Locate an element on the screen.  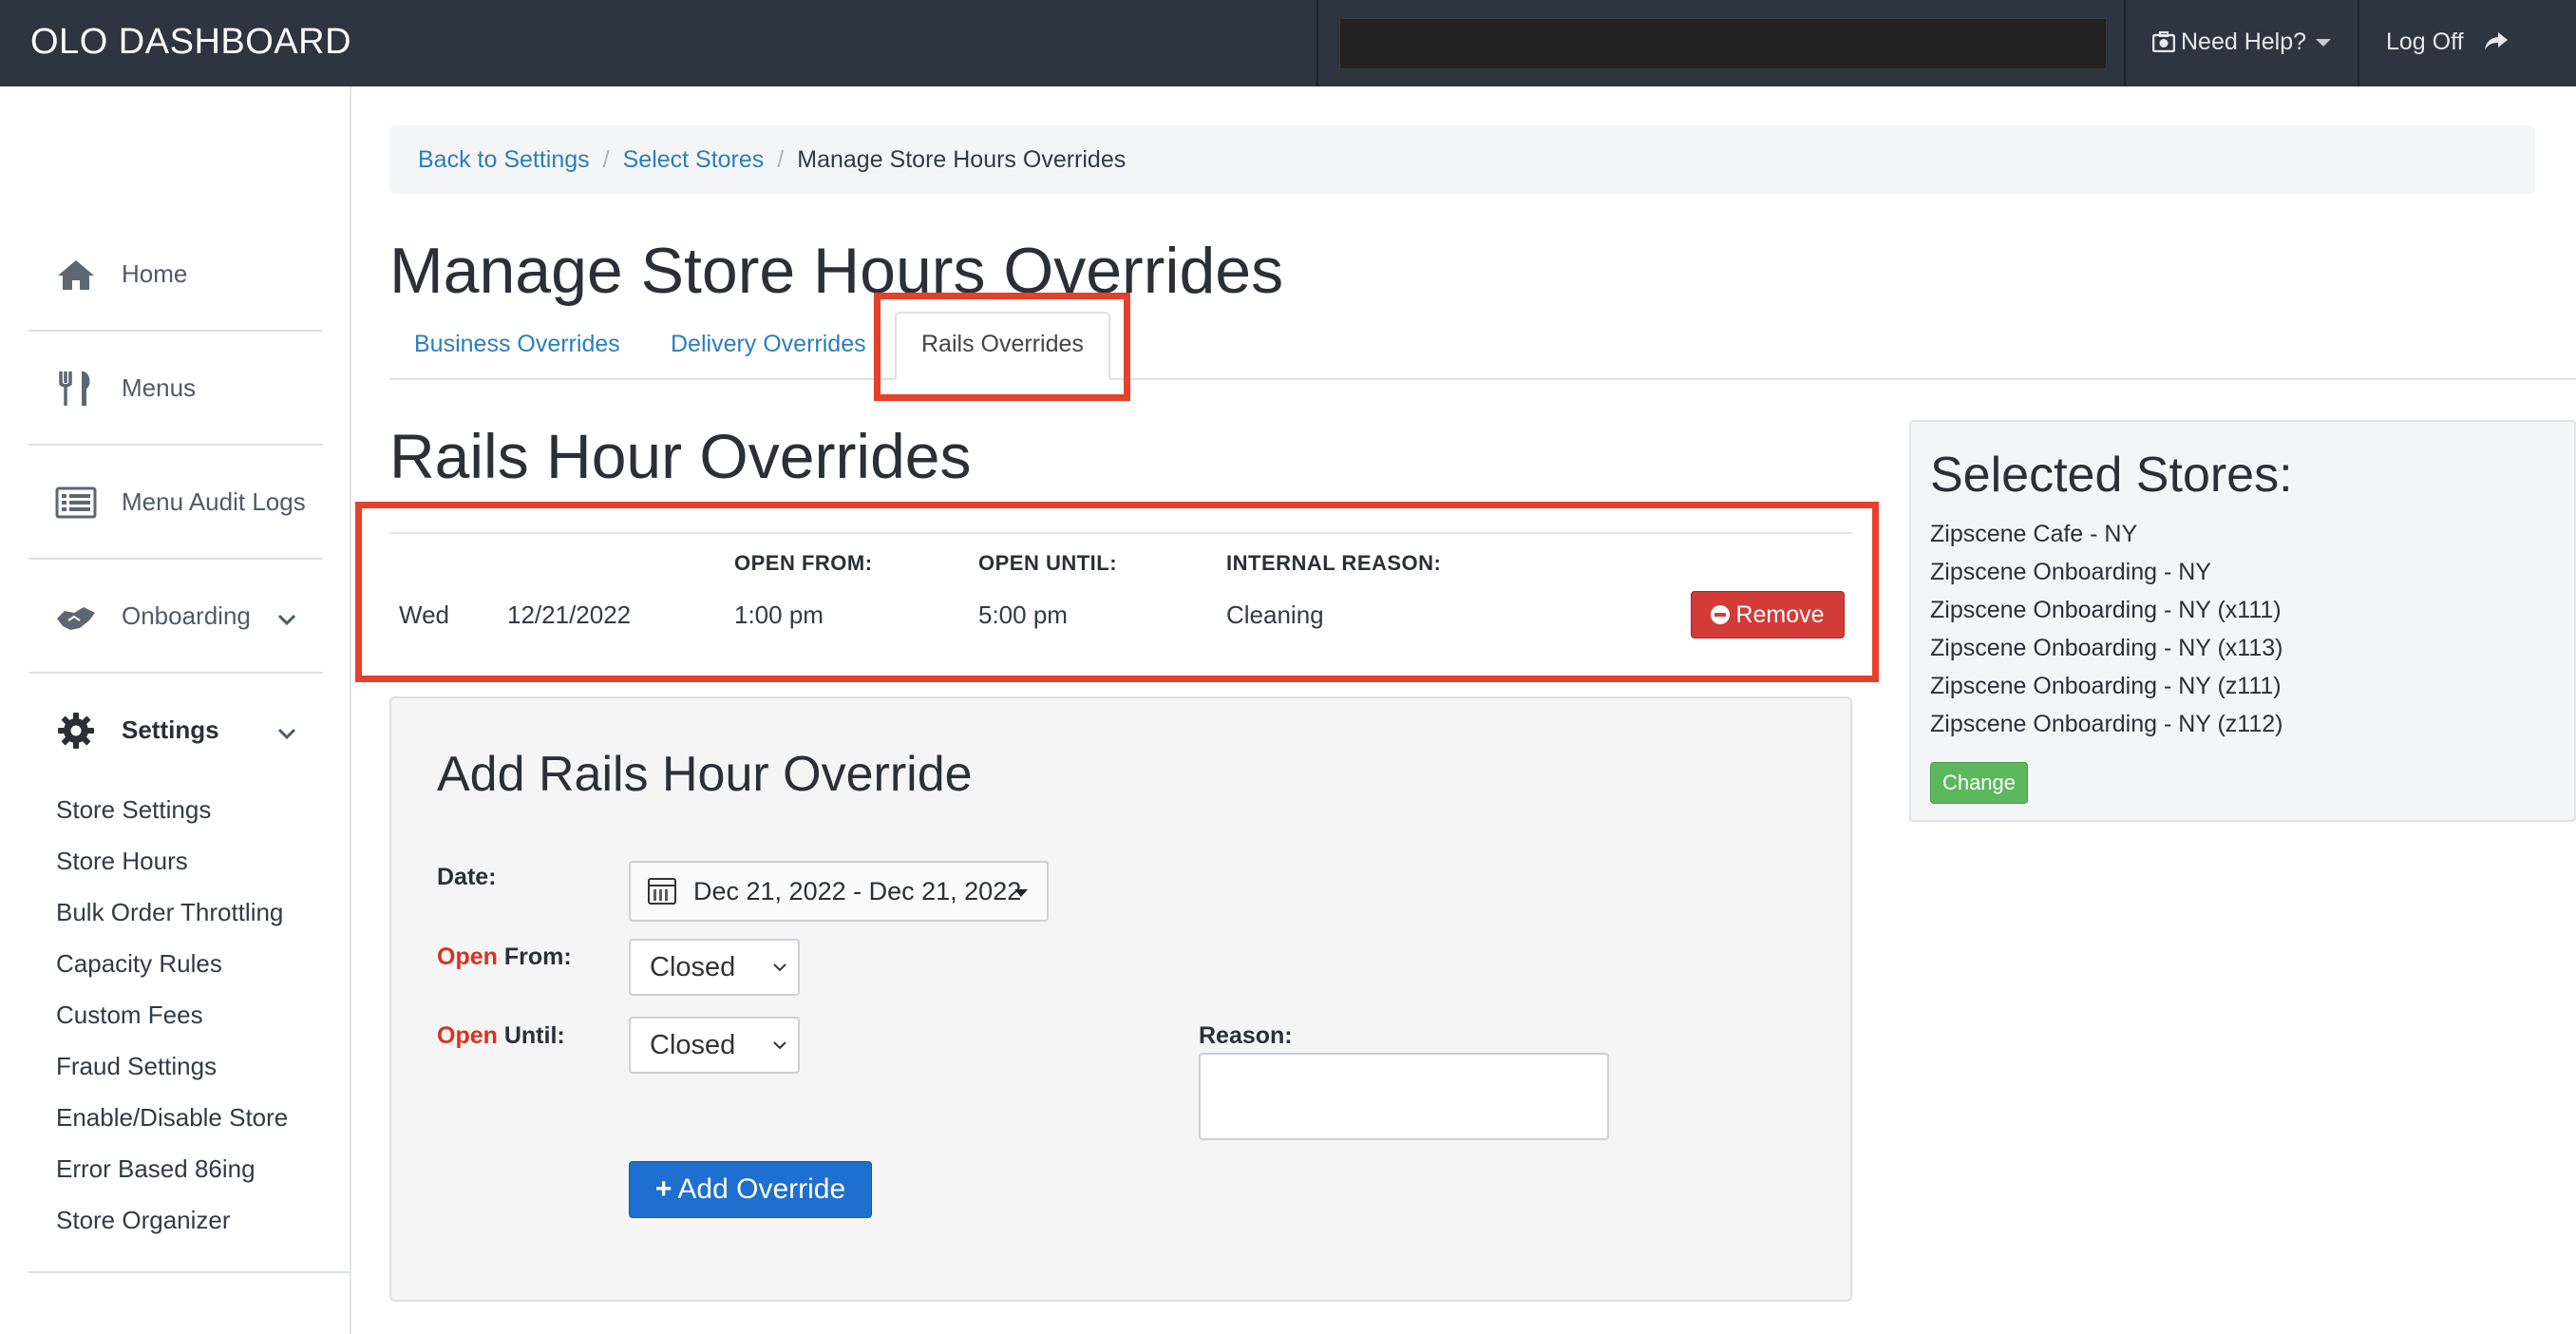
sidebar-link-enable-disable-store: Enable/Disable Store is located at coordinates (172, 1118).